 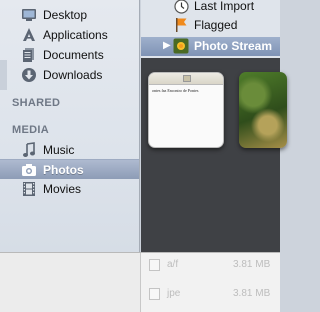 I want to click on thumbnail-toolbar-icon, so click(x=187, y=78).